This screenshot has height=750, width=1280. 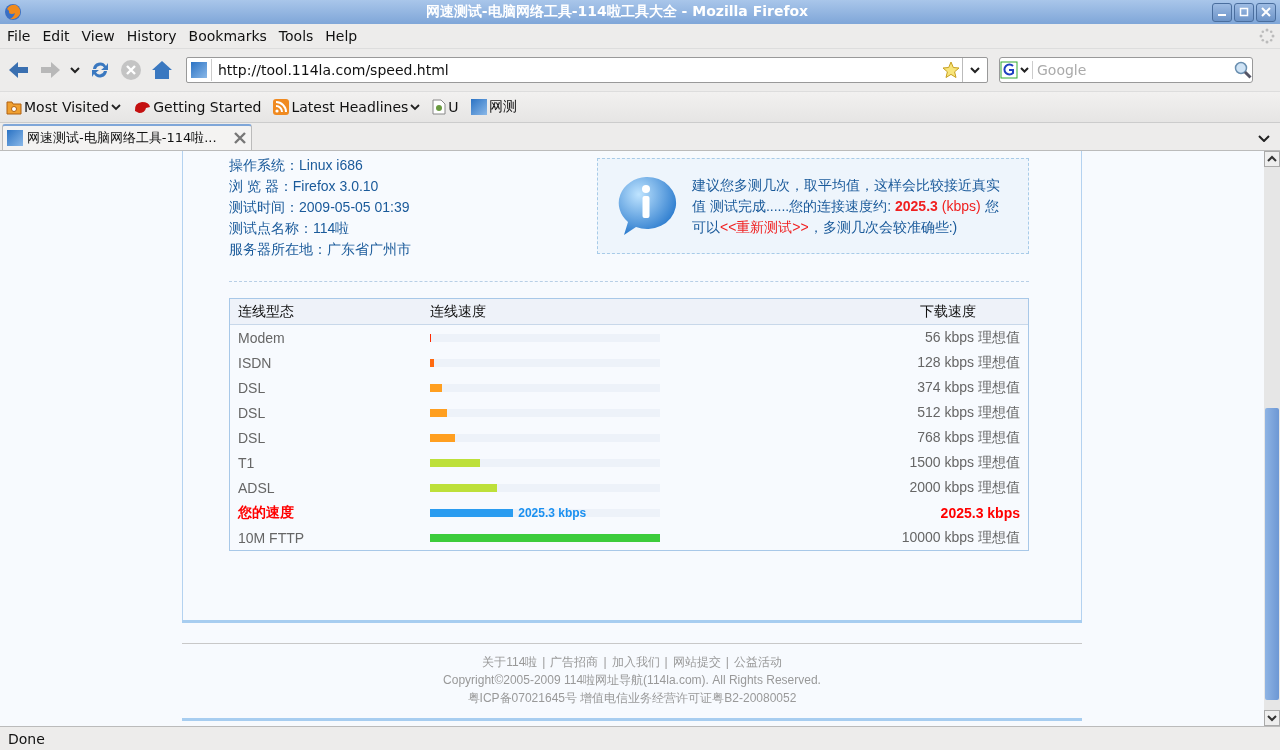 What do you see at coordinates (968, 387) in the screenshot?
I see `download-speed: 374 kbps 理想值` at bounding box center [968, 387].